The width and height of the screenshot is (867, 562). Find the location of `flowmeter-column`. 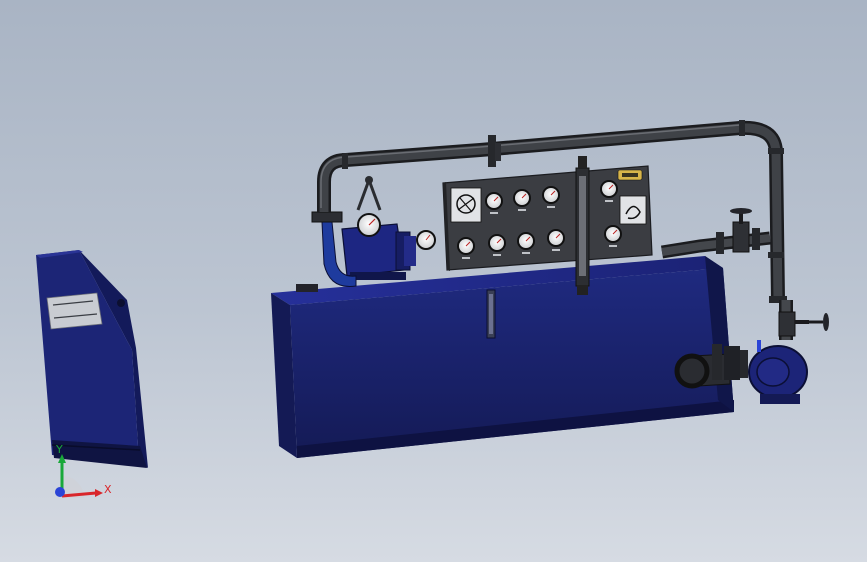

flowmeter-column is located at coordinates (582, 225).